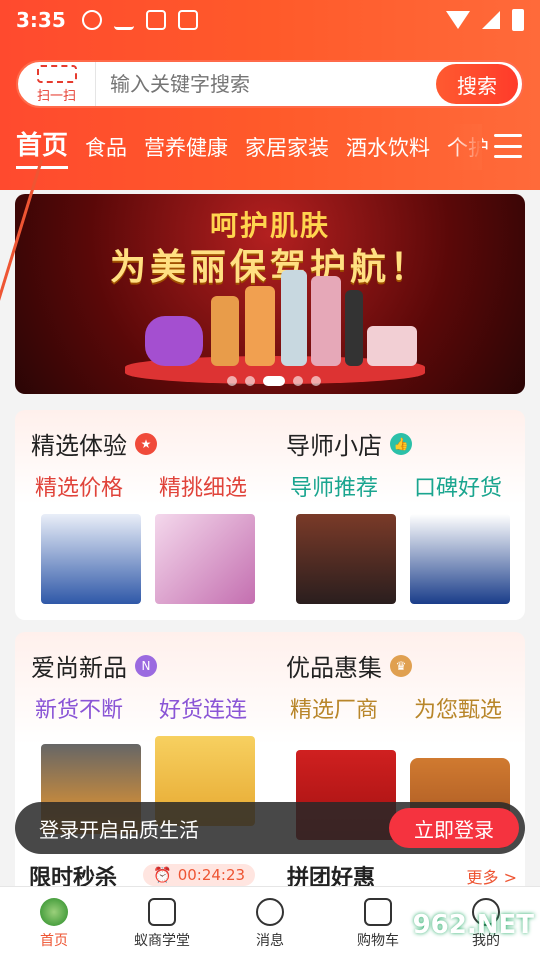 The width and height of the screenshot is (540, 960). Describe the element at coordinates (54, 940) in the screenshot. I see `nav-label: 首页` at that location.